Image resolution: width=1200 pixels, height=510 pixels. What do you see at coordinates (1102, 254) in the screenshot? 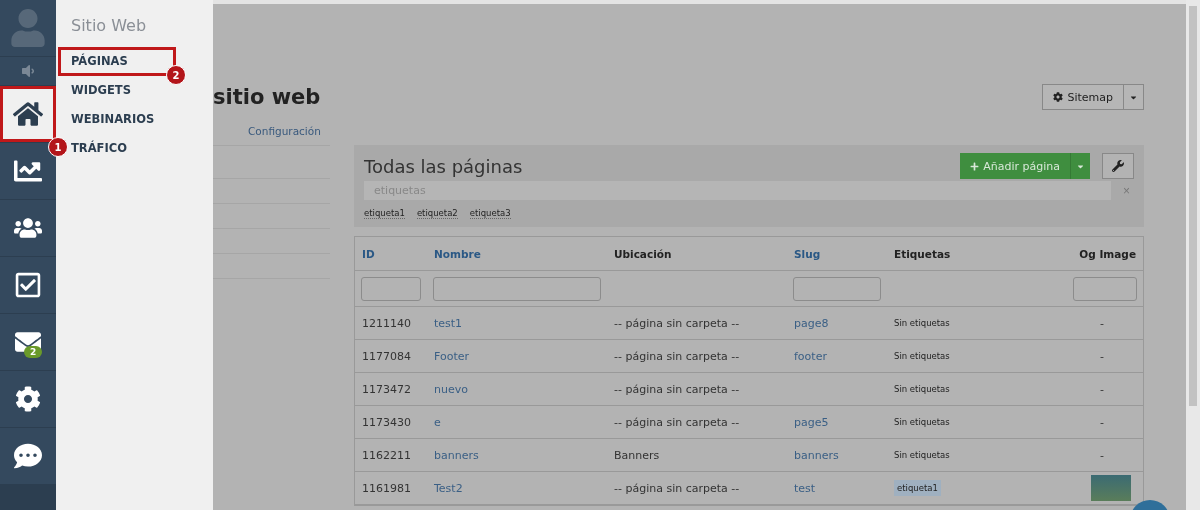
I see `column-header: Og Image` at bounding box center [1102, 254].